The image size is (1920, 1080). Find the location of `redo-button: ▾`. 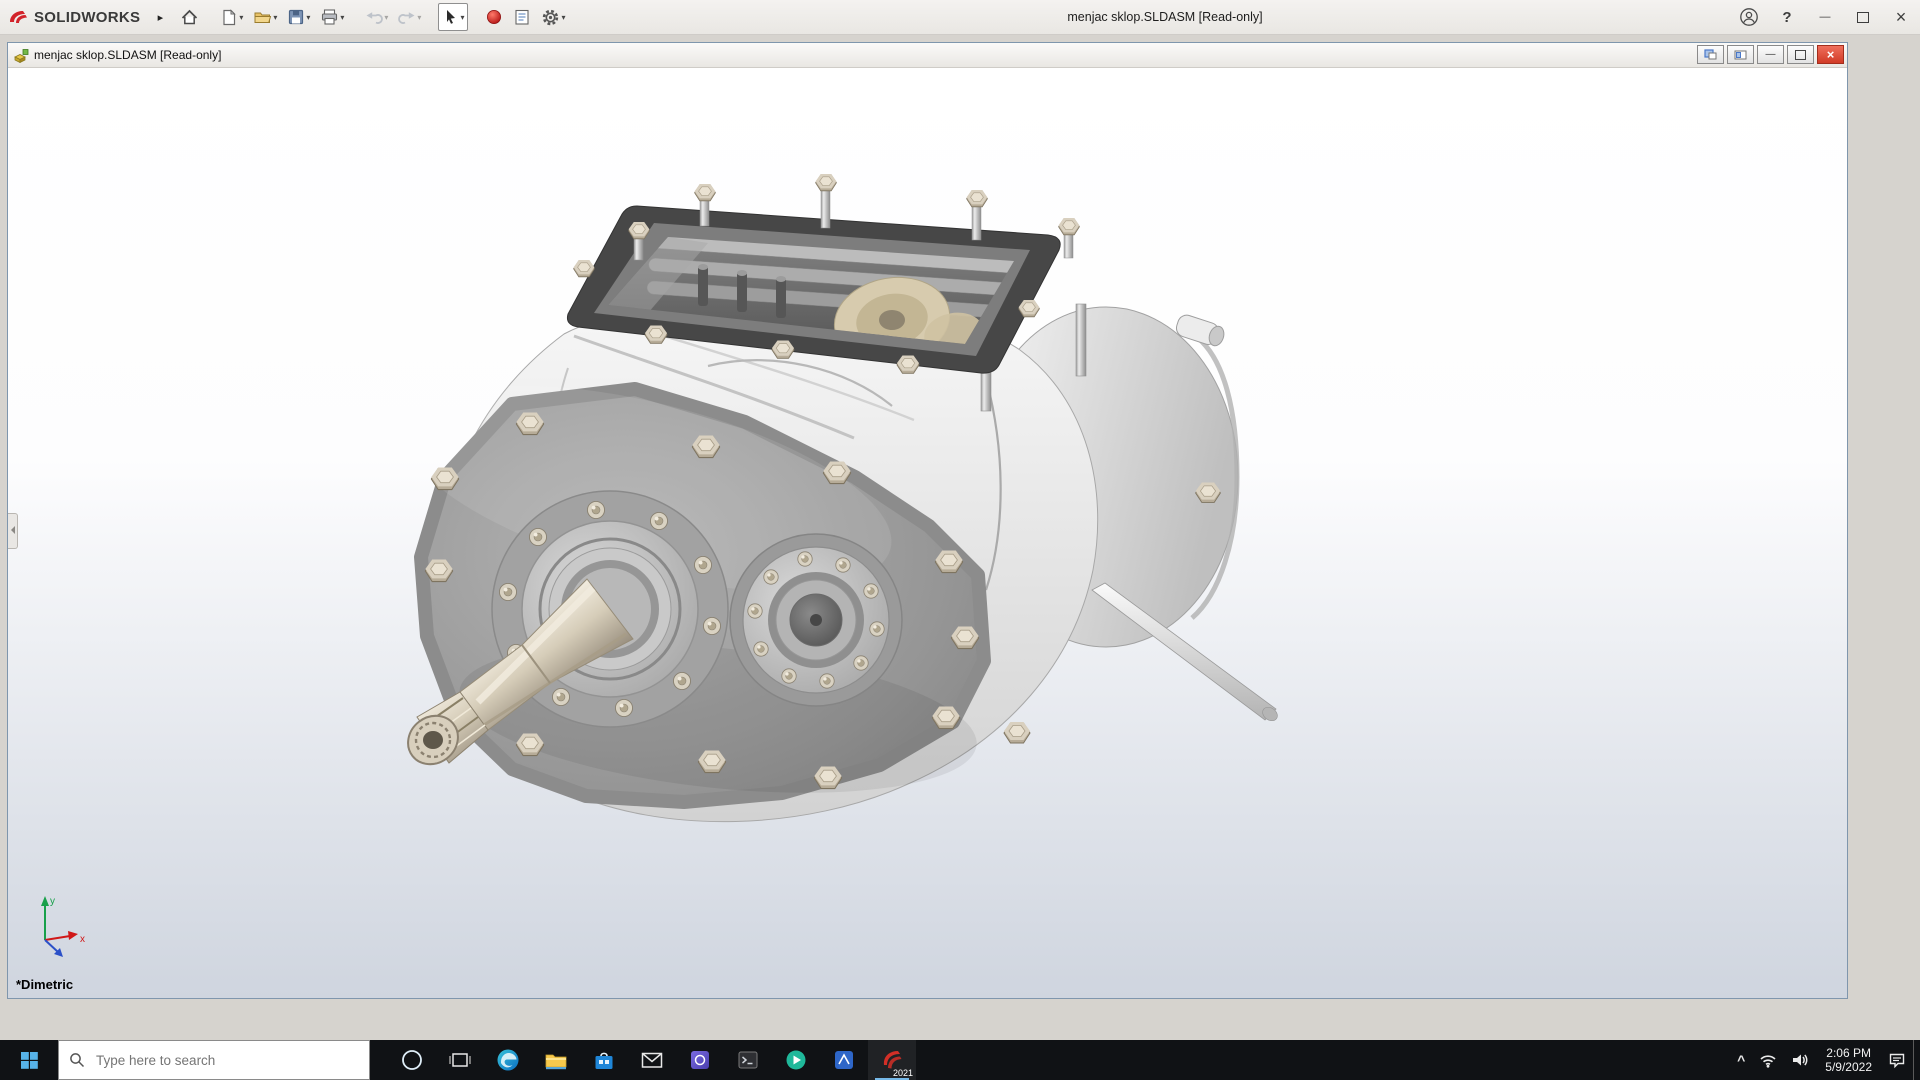

redo-button: ▾ is located at coordinates (409, 17).